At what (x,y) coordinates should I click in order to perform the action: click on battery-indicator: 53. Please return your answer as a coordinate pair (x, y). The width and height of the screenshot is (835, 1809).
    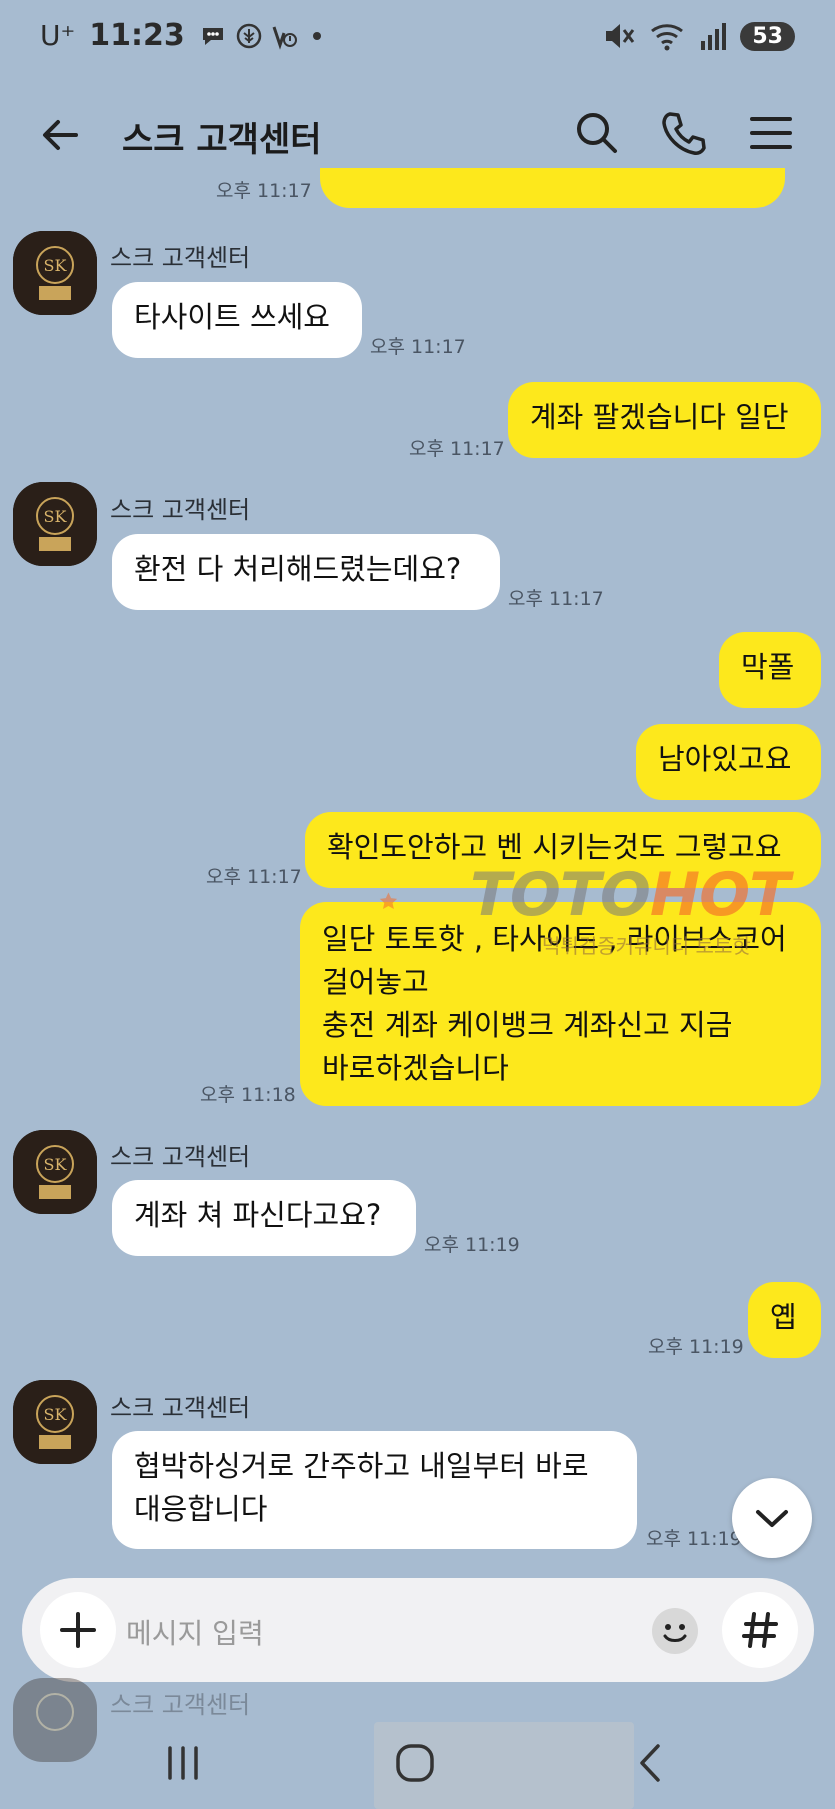
    Looking at the image, I should click on (767, 36).